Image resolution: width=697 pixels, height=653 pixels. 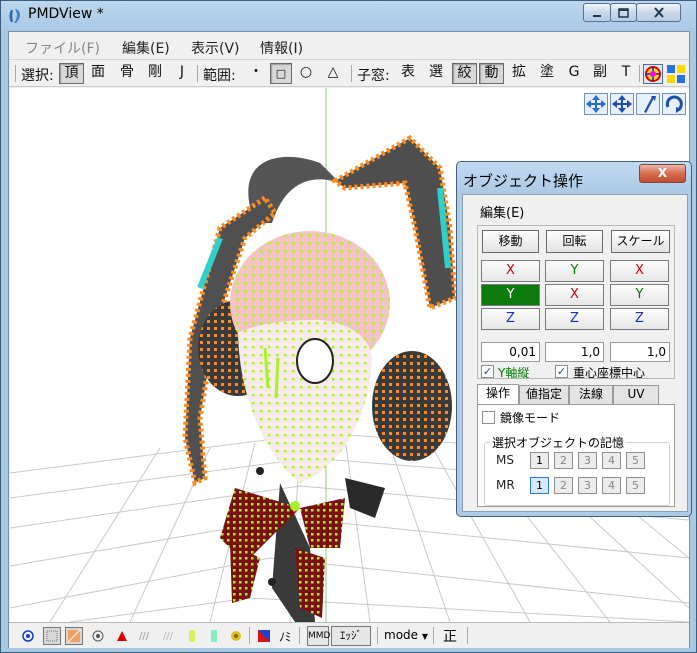 I want to click on child-group-button: G, so click(x=574, y=73).